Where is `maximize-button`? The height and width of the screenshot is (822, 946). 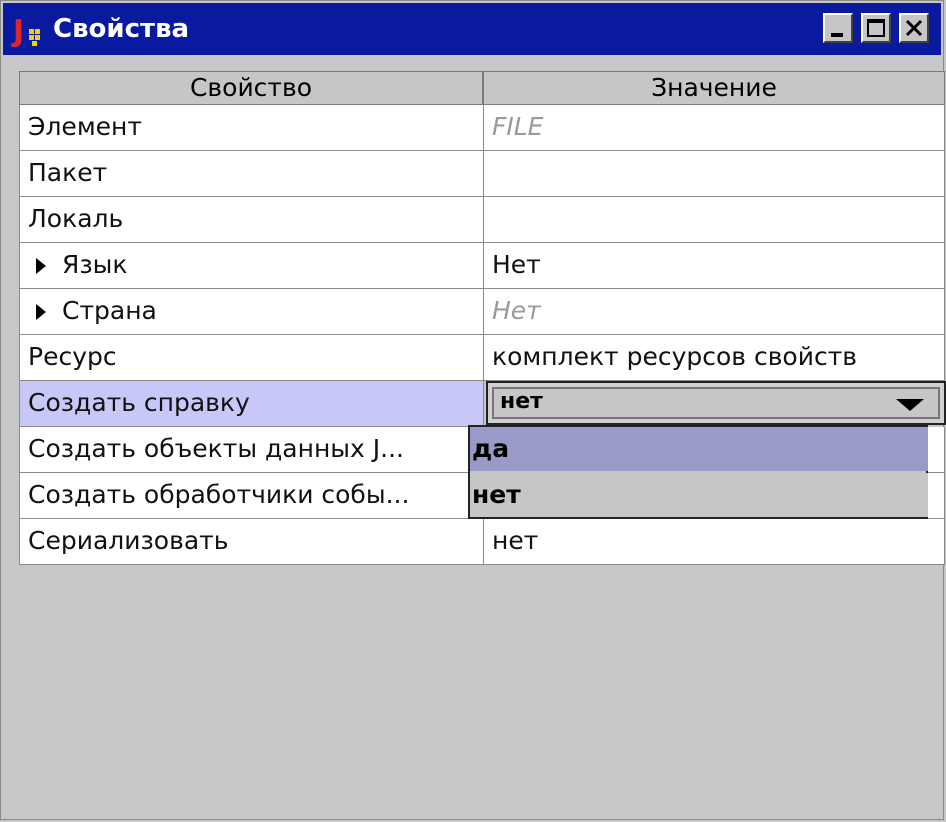 maximize-button is located at coordinates (876, 28).